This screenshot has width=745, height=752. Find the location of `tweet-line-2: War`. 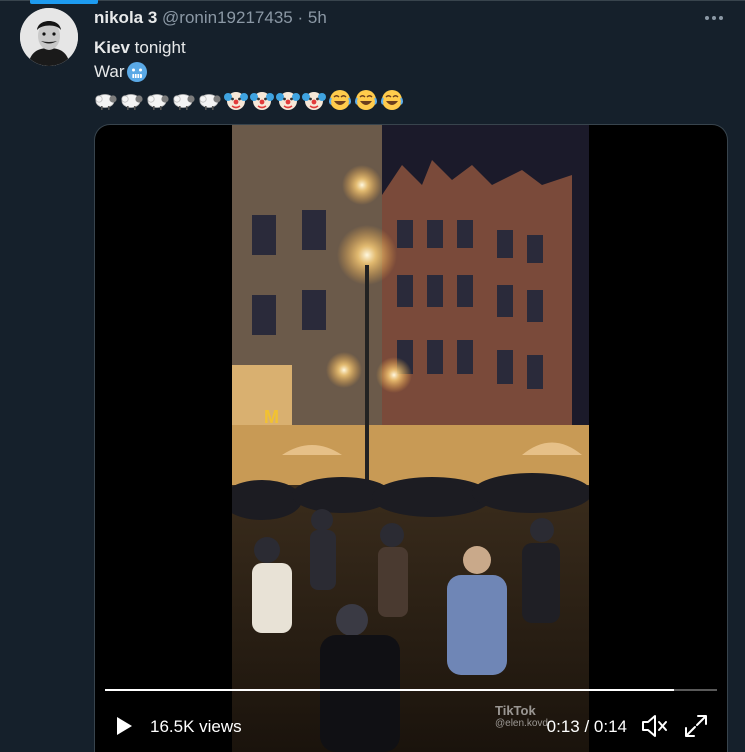

tweet-line-2: War is located at coordinates (249, 72).